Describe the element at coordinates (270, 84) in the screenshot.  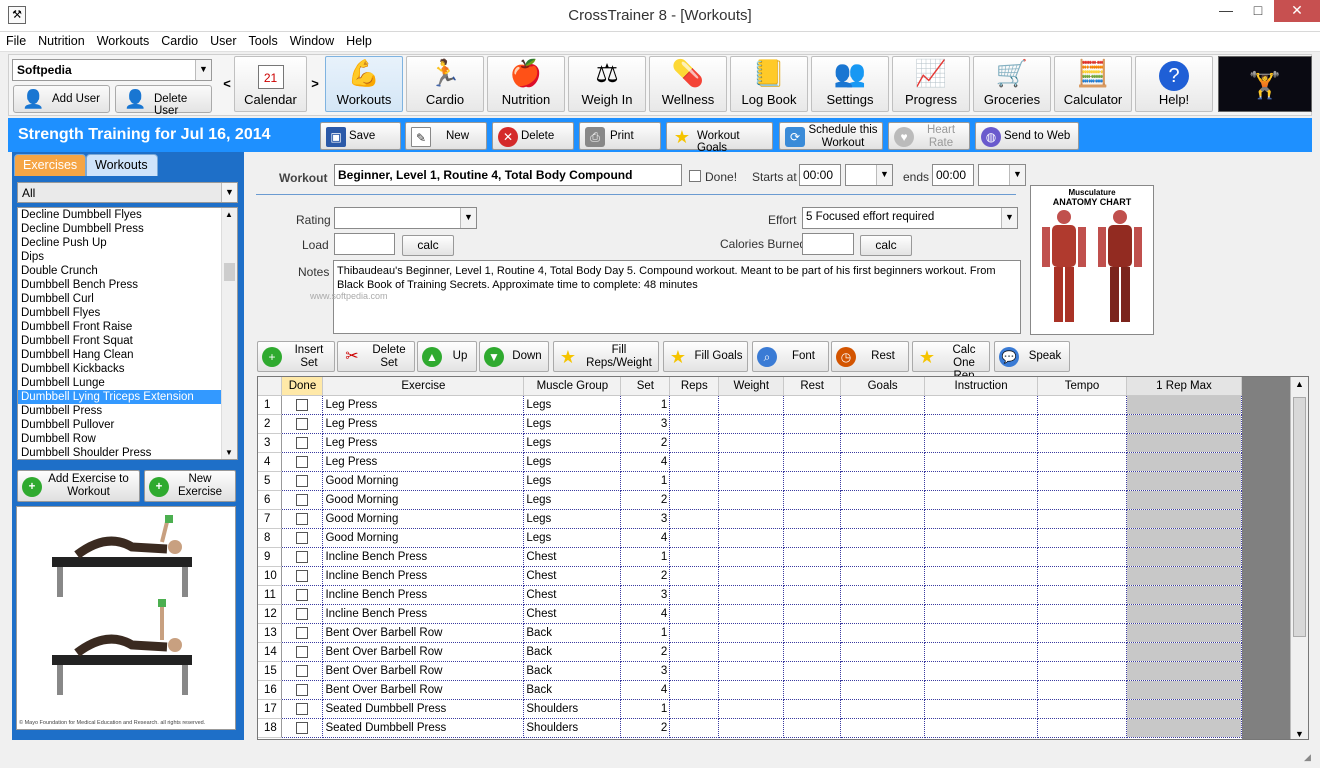
I see `toolbar-calendar: 21 Calendar` at that location.